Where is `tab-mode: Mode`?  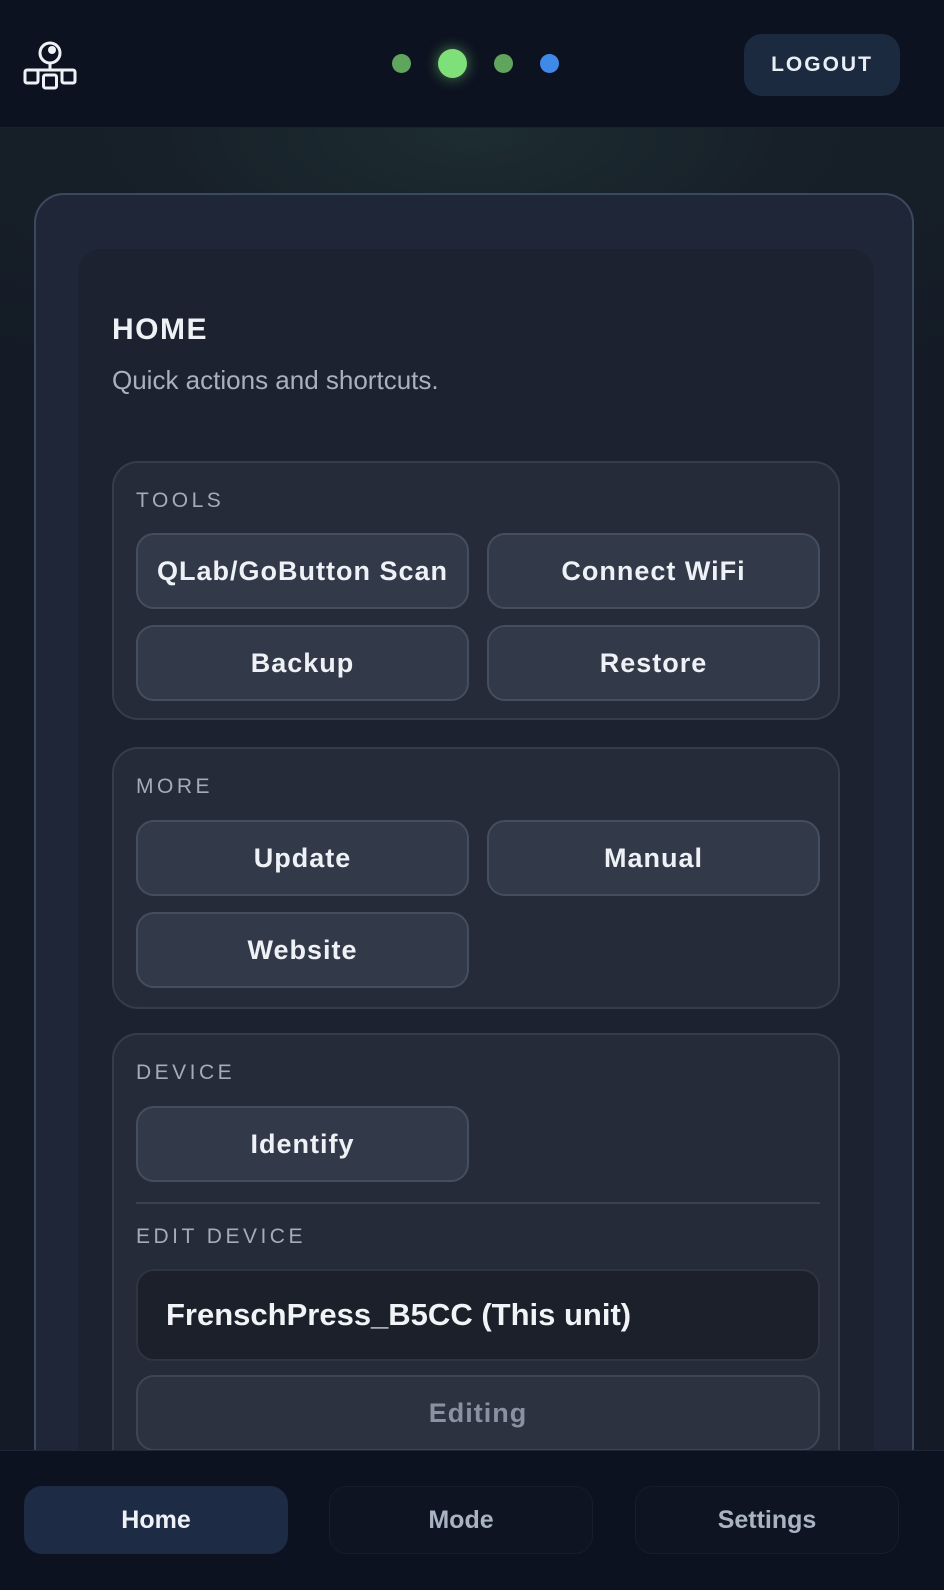
tab-mode: Mode is located at coordinates (461, 1520).